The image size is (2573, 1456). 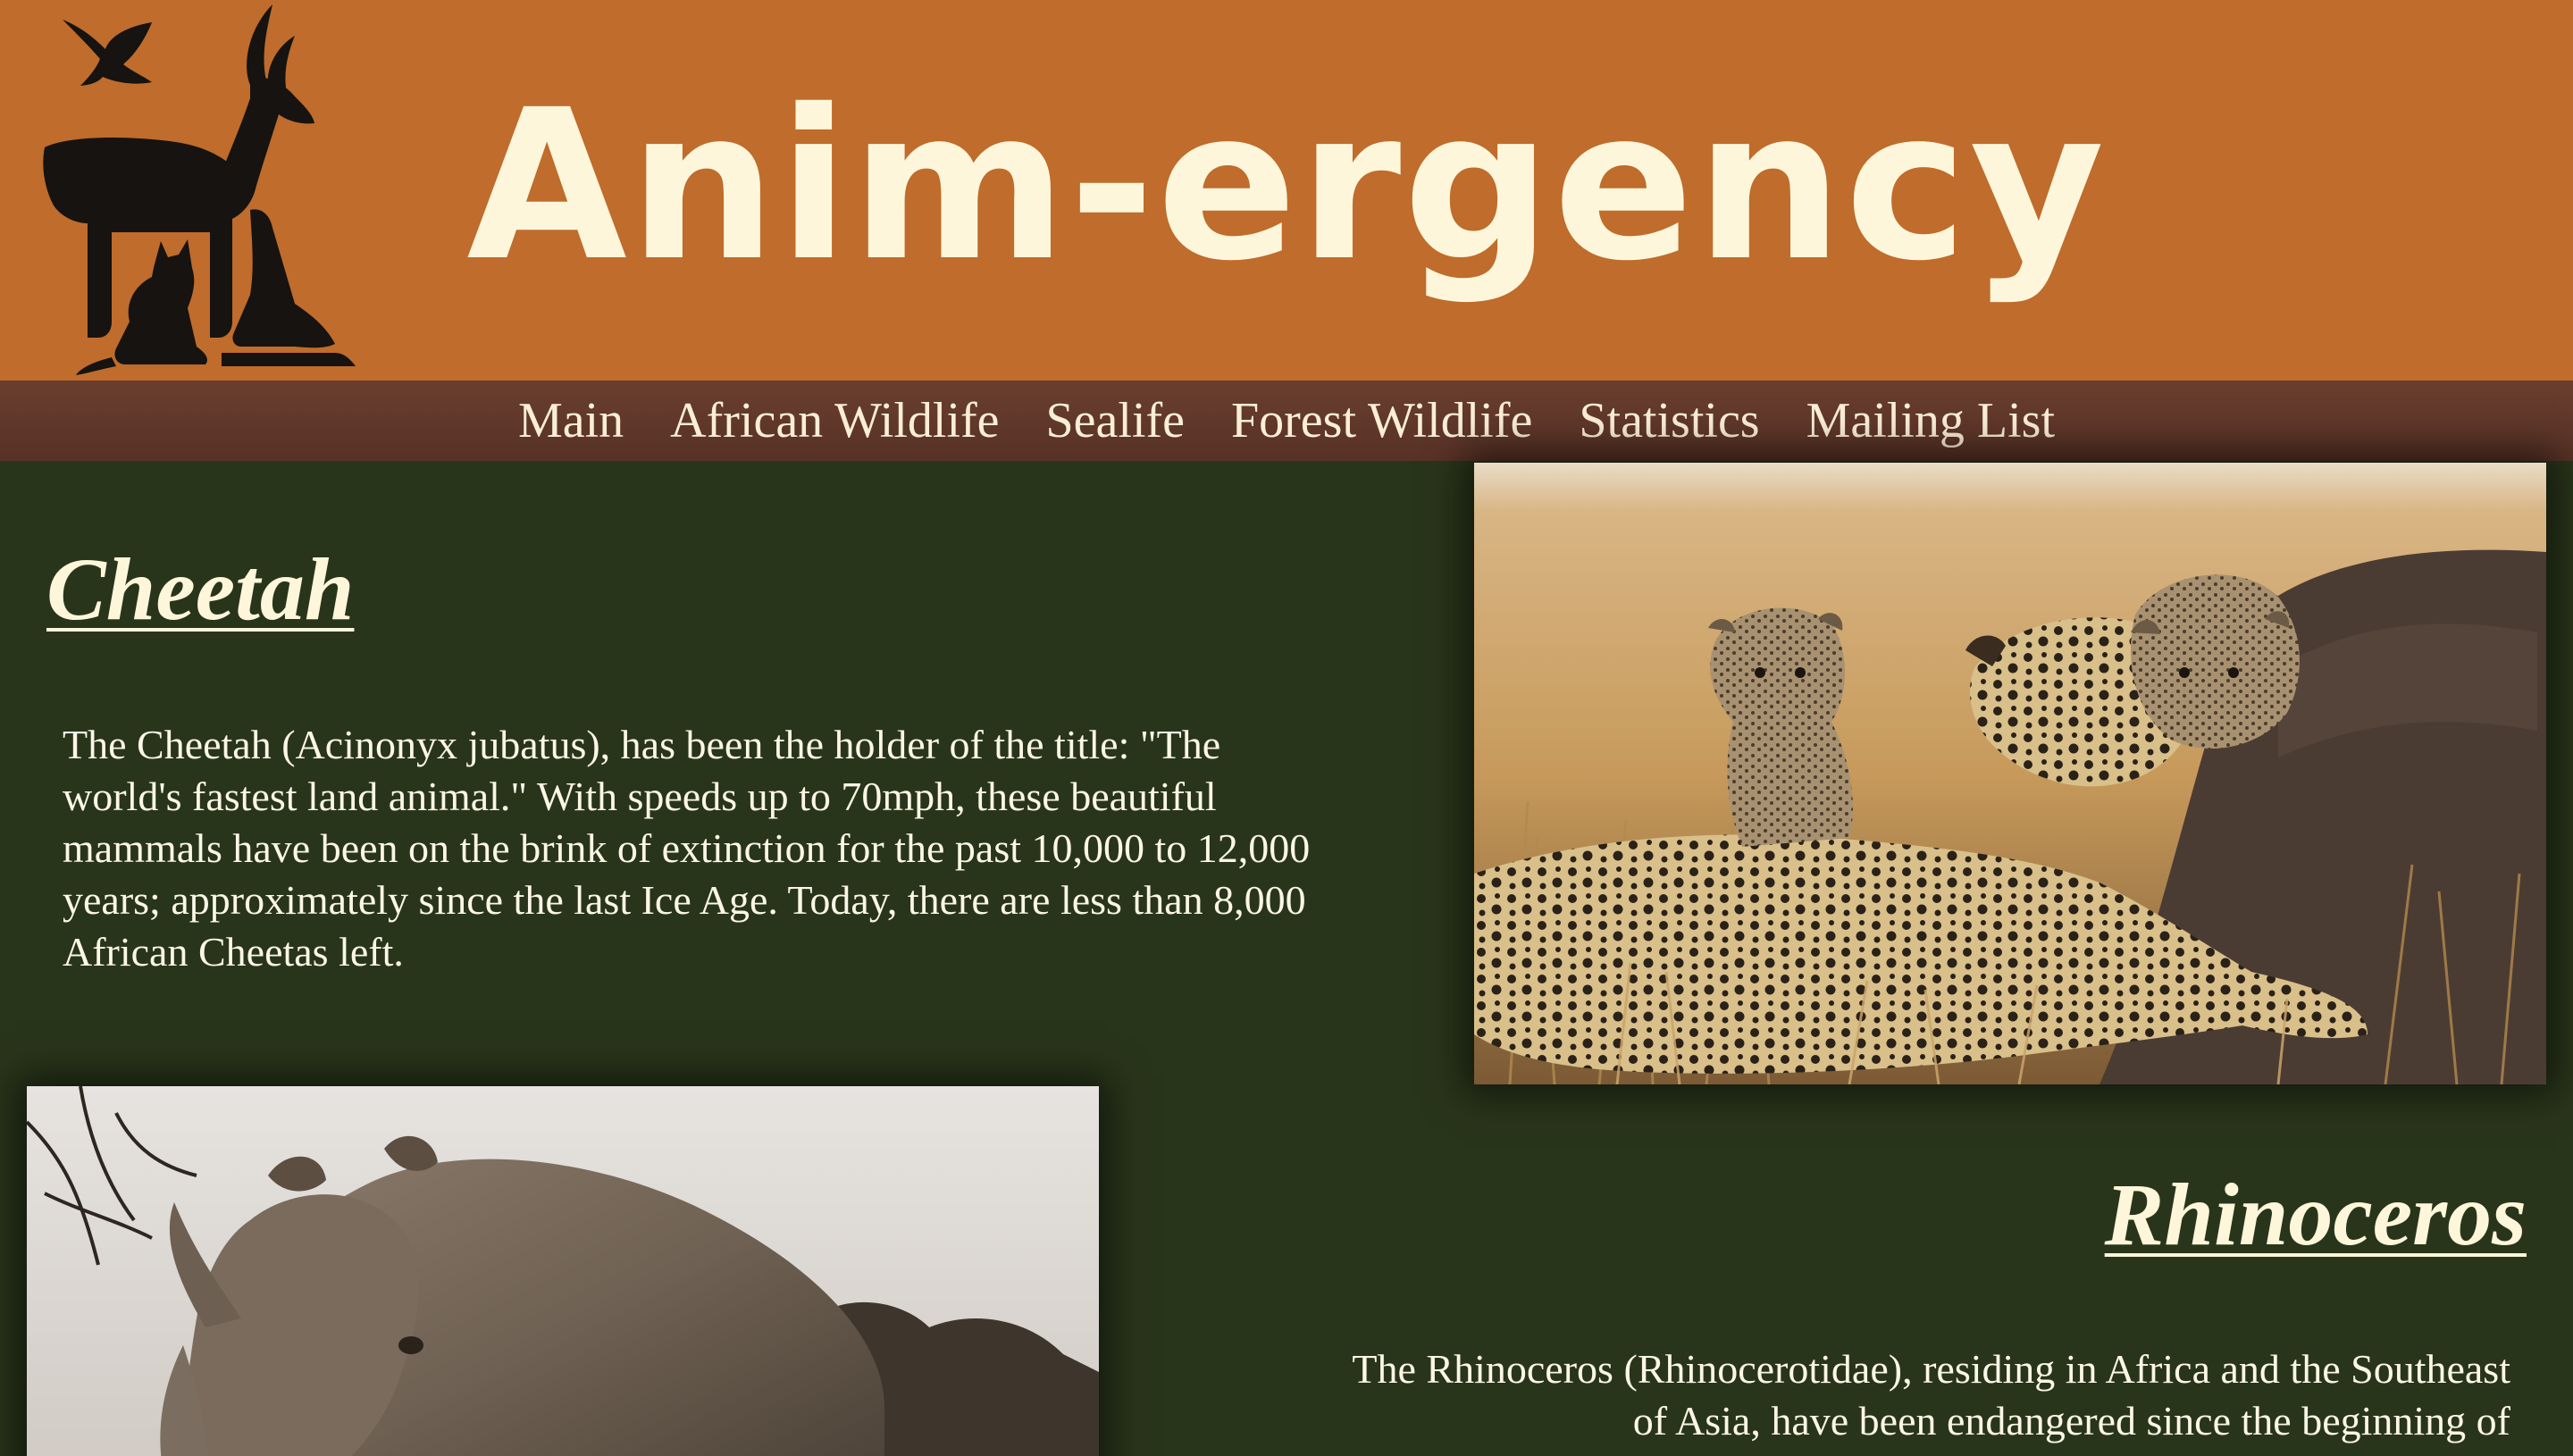 I want to click on nav-item-statistics: Statistics, so click(x=1669, y=420).